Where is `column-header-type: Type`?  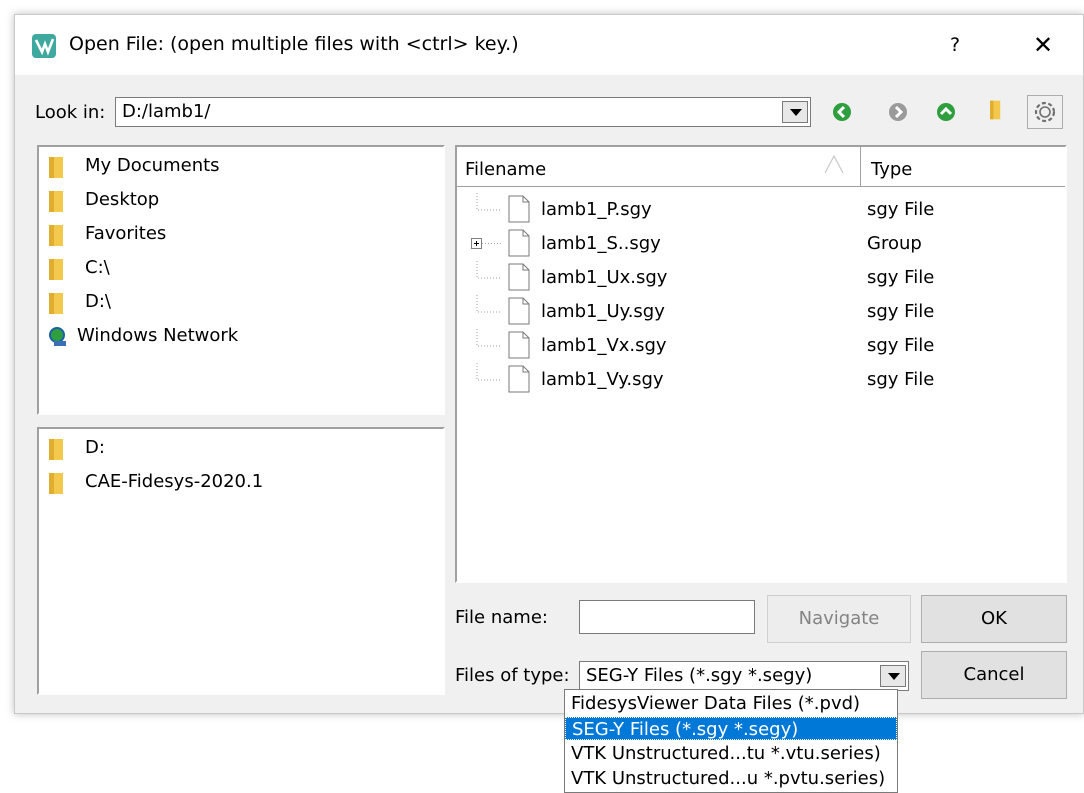 column-header-type: Type is located at coordinates (961, 167).